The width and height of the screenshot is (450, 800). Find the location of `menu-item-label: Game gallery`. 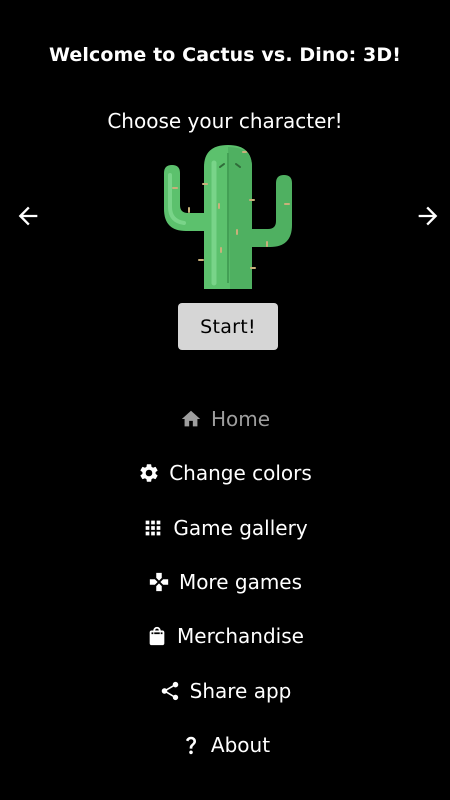

menu-item-label: Game gallery is located at coordinates (240, 527).